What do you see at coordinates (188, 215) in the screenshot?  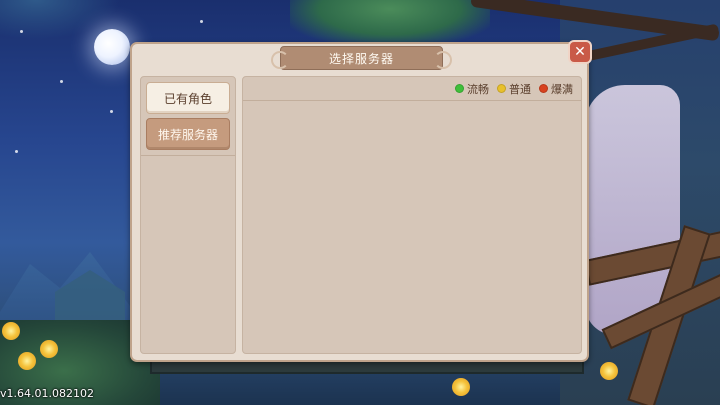 I see `server-category-sidebar: 已有角色 推荐服务器` at bounding box center [188, 215].